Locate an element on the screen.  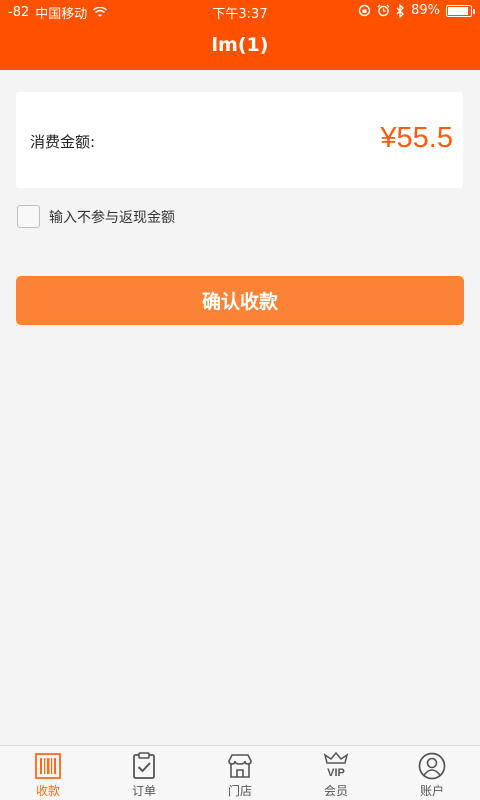
tab-label: 订单 is located at coordinates (143, 791).